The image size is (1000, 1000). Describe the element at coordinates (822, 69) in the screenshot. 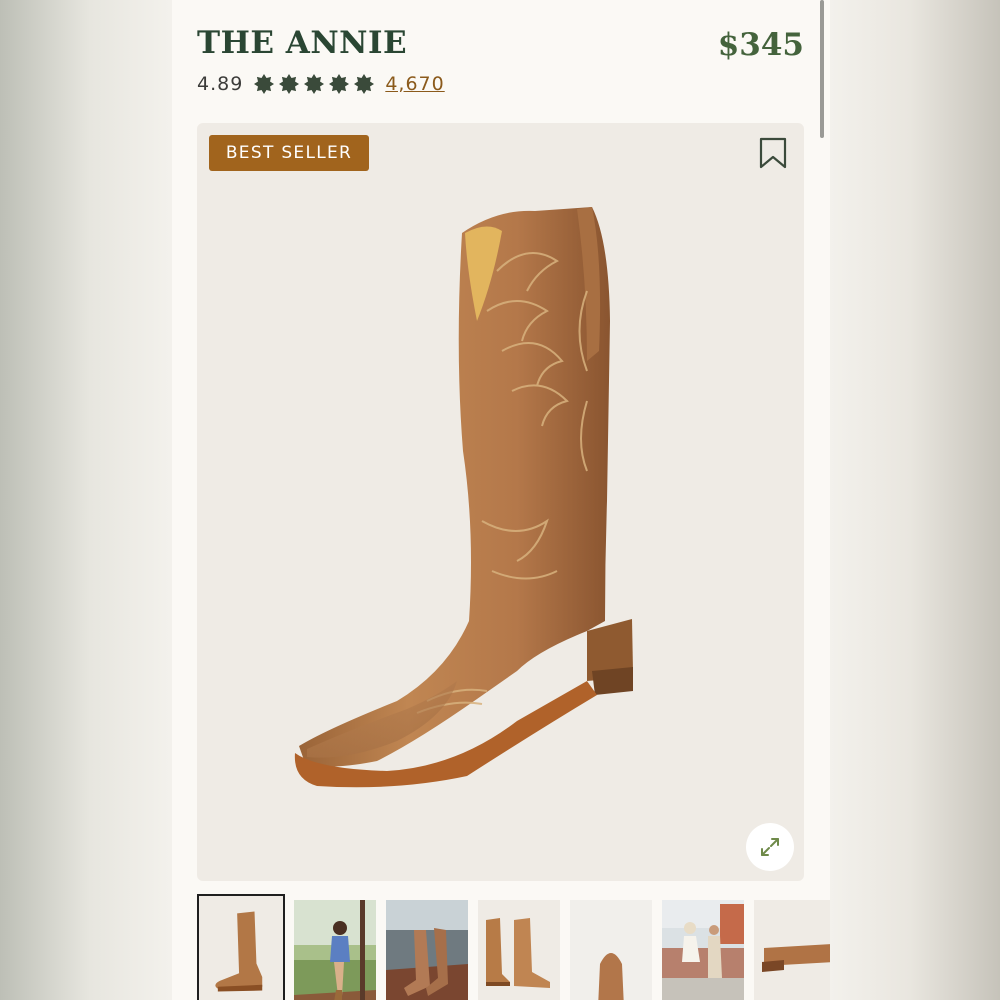

I see `page-scrollbar` at that location.